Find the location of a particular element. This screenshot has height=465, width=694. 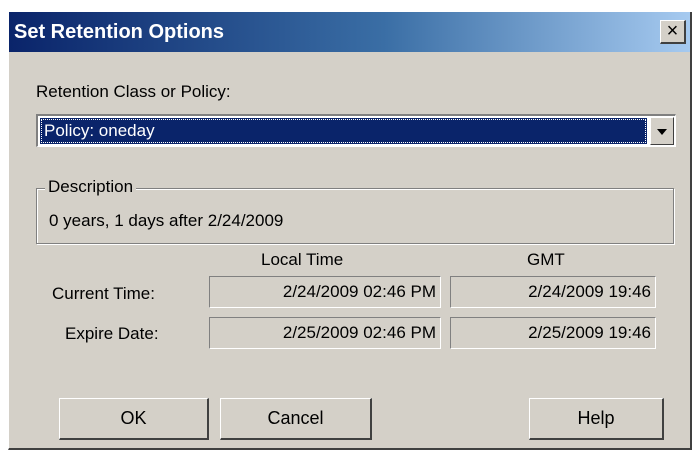

dialog-title: Set Retention Options is located at coordinates (119, 32).